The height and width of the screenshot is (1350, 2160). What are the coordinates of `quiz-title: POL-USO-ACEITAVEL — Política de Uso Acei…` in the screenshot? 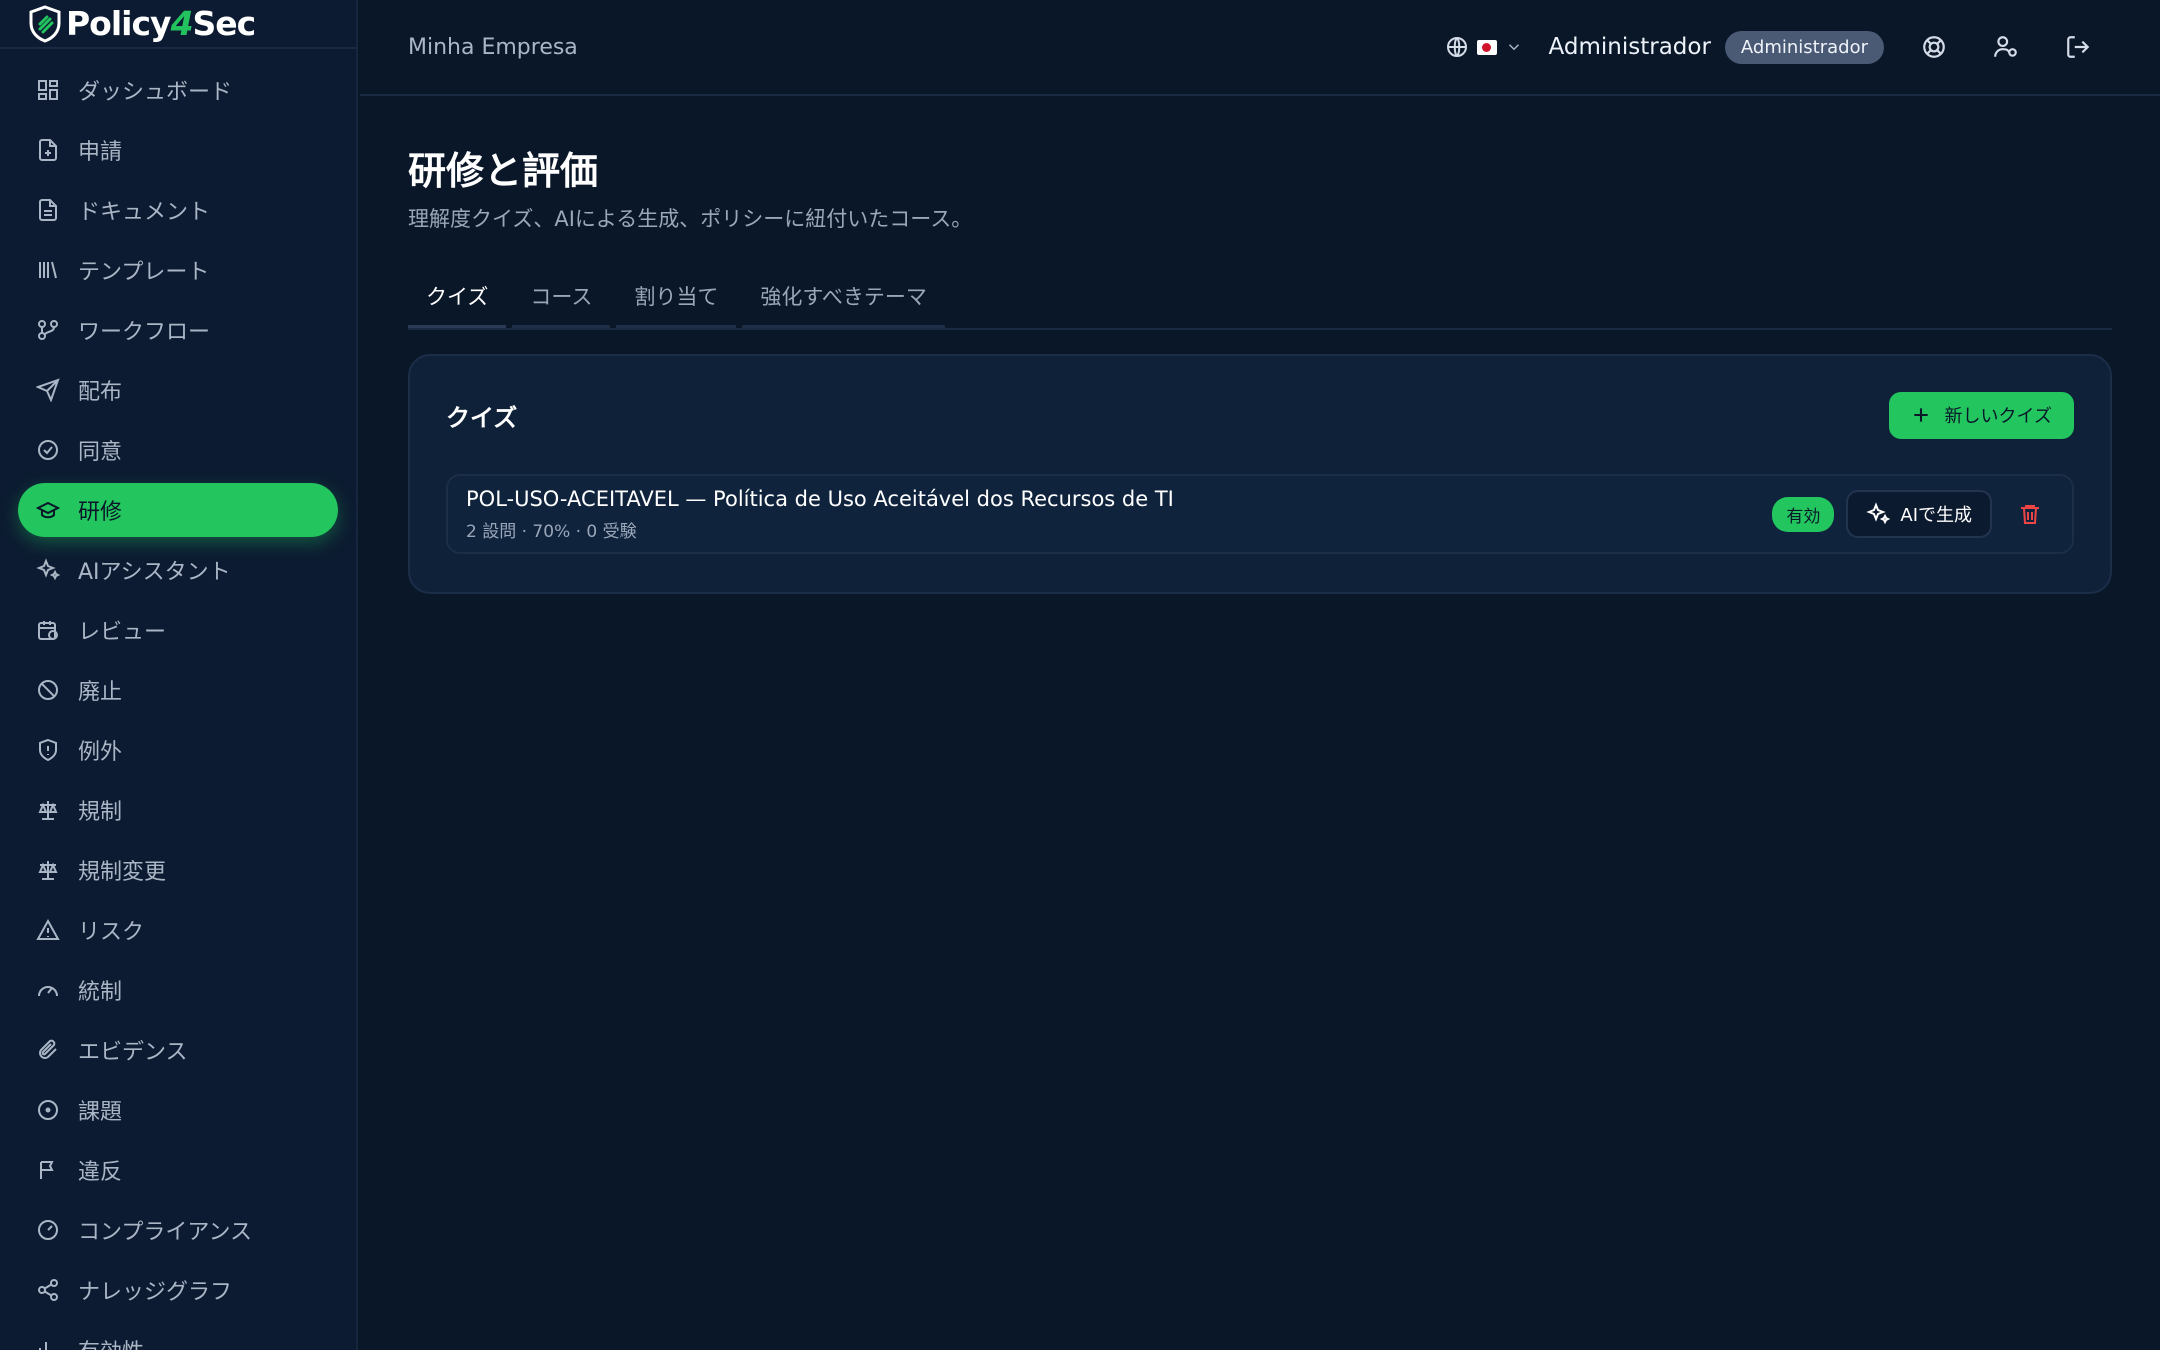 It's located at (820, 498).